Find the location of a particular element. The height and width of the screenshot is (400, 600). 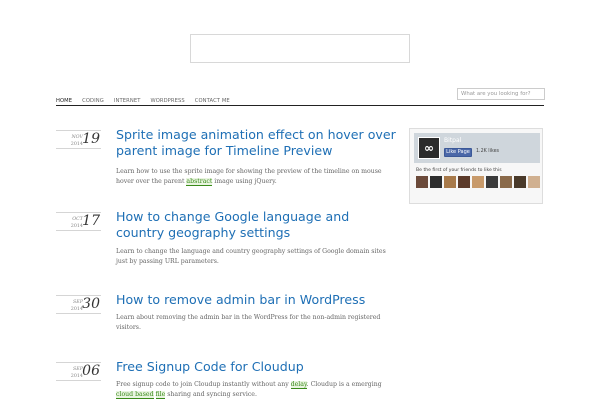

post-date: SEP 30 2014 is located at coordinates (78, 308).